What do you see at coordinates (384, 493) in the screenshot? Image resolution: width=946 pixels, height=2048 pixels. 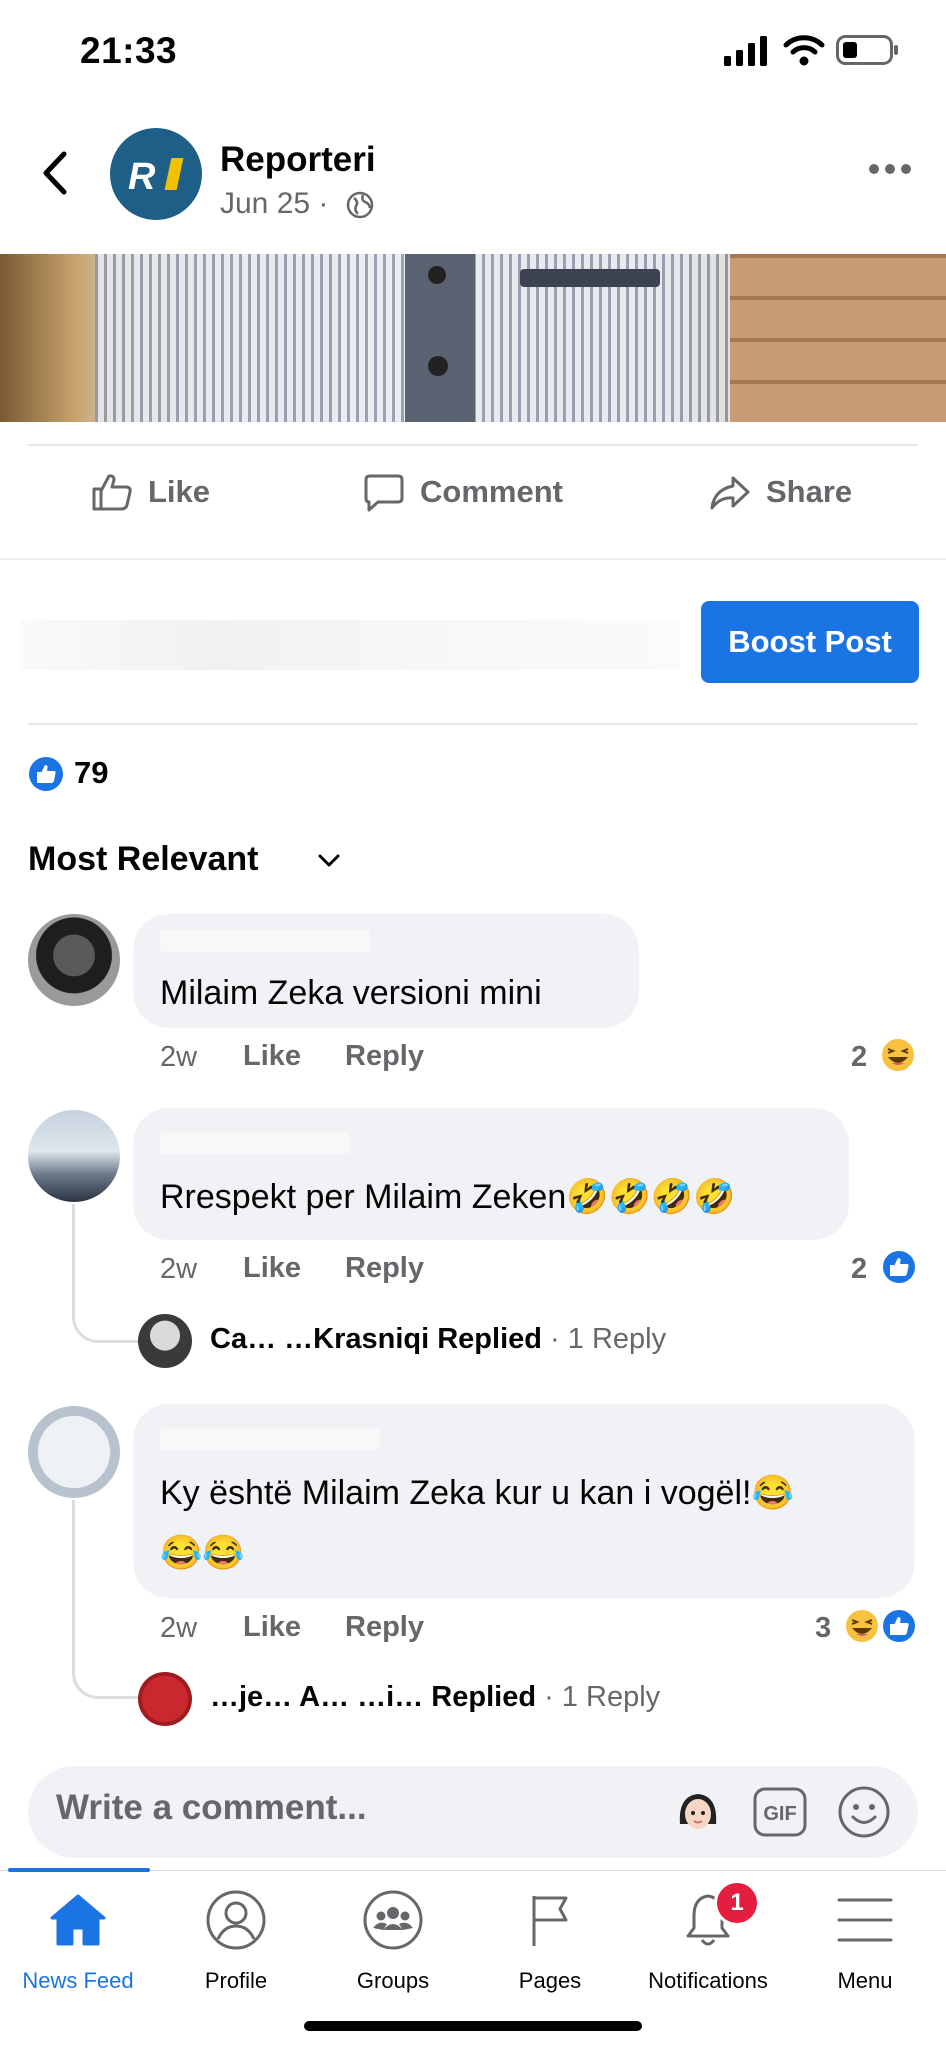 I see `comment-bubble-icon` at bounding box center [384, 493].